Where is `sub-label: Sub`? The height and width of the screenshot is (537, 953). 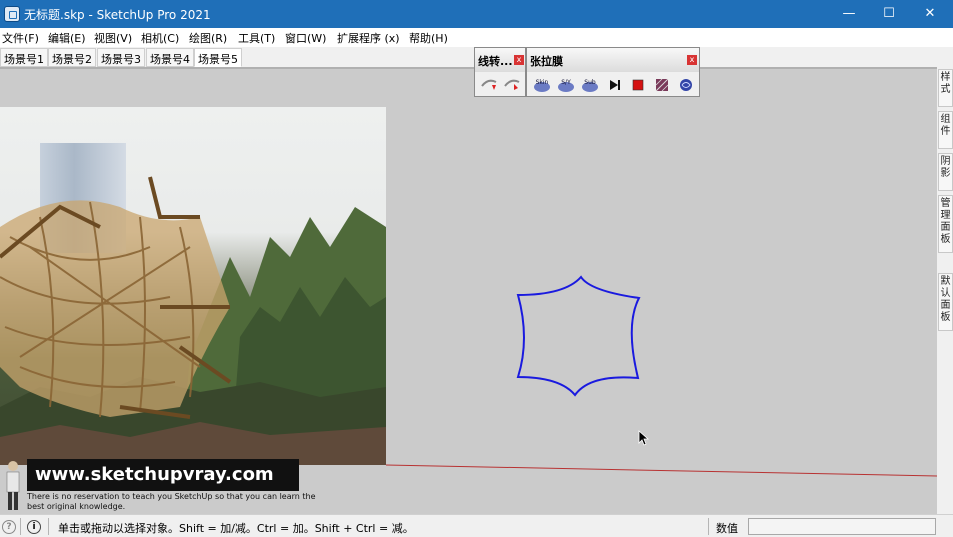 sub-label: Sub is located at coordinates (590, 82).